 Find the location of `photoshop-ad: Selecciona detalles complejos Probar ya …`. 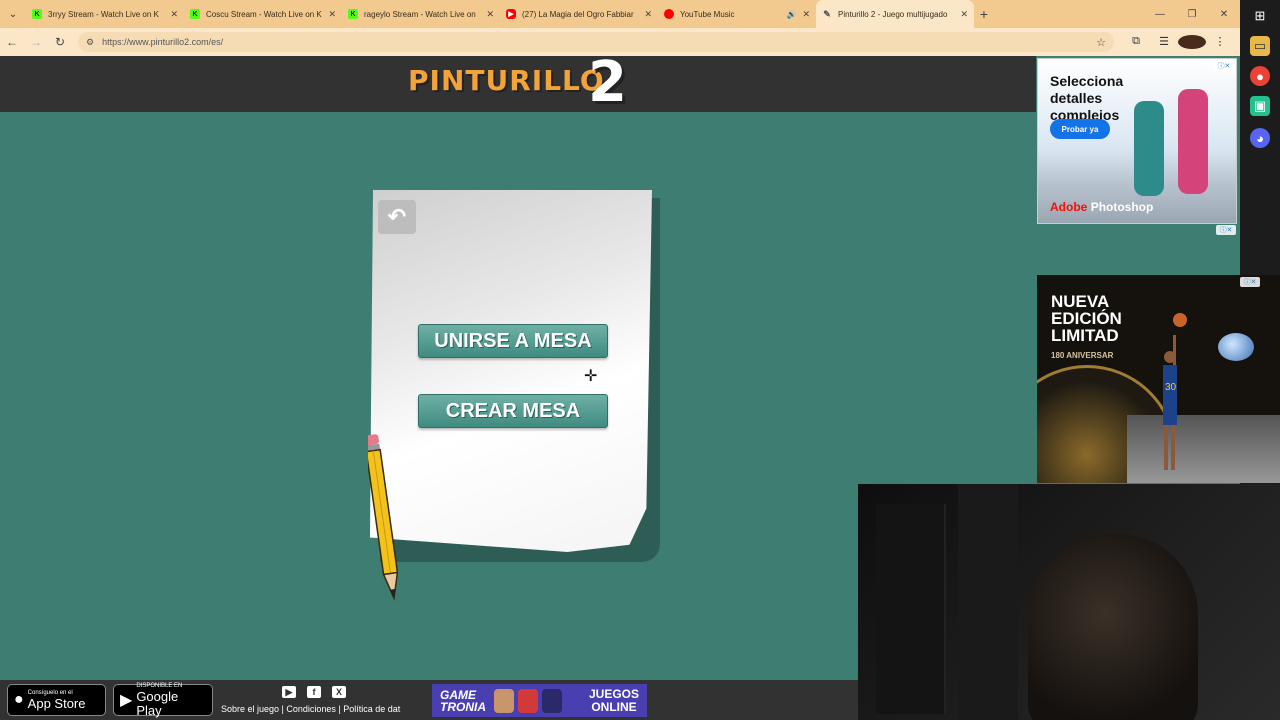

photoshop-ad: Selecciona detalles complejos Probar ya … is located at coordinates (1137, 141).